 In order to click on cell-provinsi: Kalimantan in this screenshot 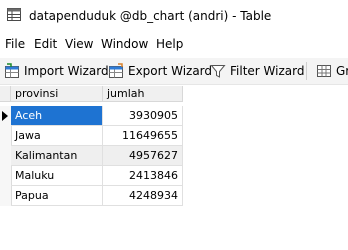, I will do `click(57, 156)`.